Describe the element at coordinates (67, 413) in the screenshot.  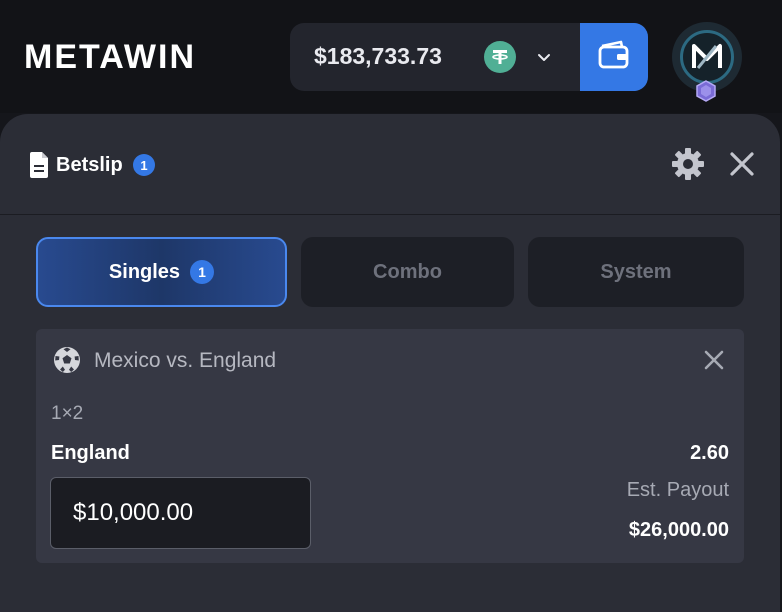
I see `market-type: 1×2` at that location.